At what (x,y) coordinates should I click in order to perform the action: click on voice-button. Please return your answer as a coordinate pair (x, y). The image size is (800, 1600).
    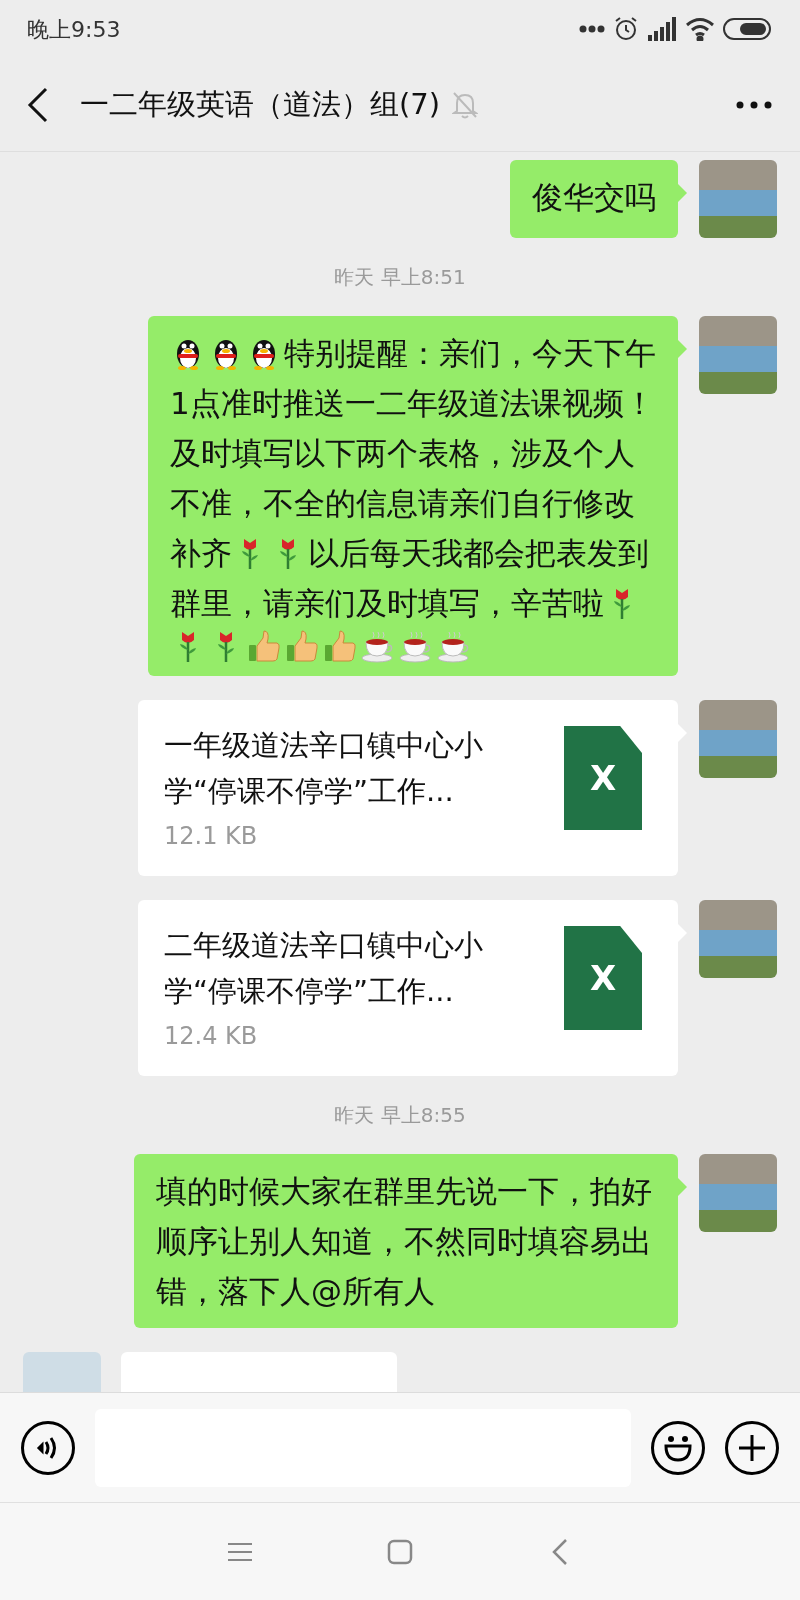
    Looking at the image, I should click on (48, 1447).